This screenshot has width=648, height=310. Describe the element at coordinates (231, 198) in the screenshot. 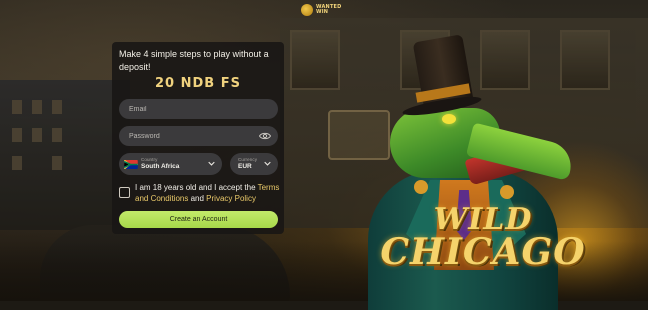

I see `privacy-link: Privacy Policy` at that location.